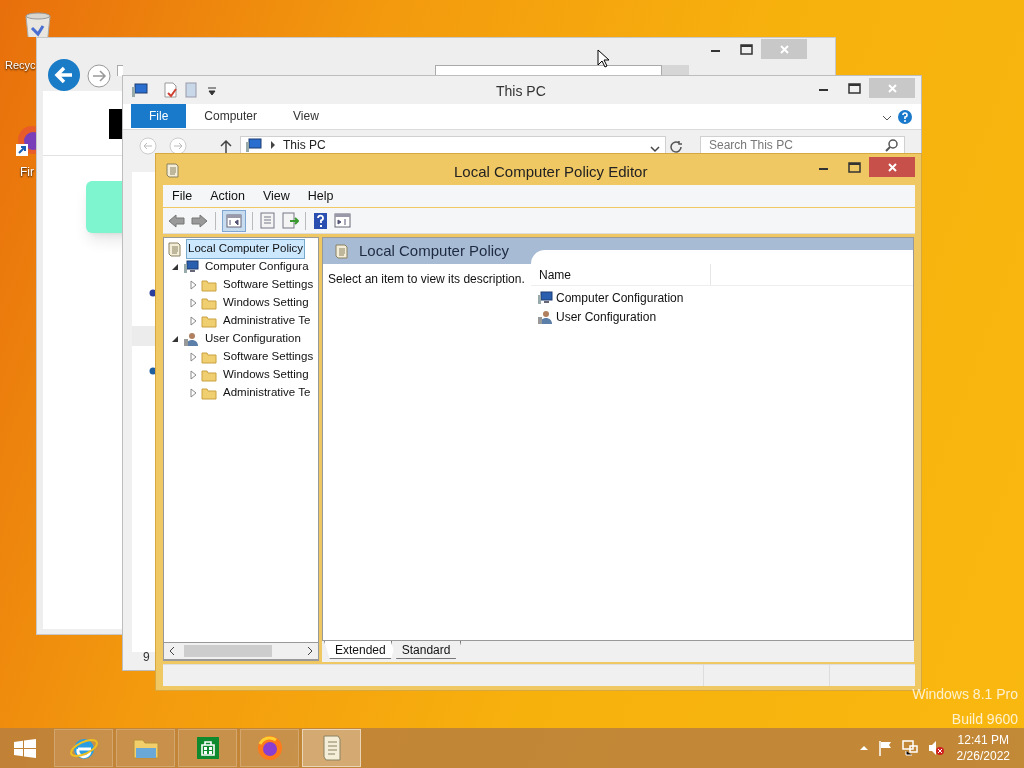 The height and width of the screenshot is (768, 1024). I want to click on back-button, so click(64, 75).